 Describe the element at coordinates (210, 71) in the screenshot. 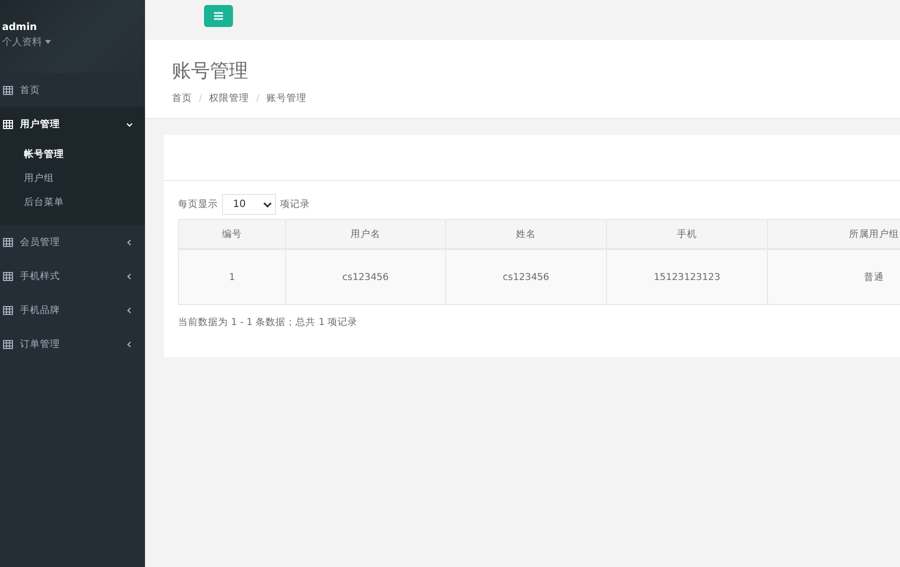

I see `page-title: 账号管理` at that location.